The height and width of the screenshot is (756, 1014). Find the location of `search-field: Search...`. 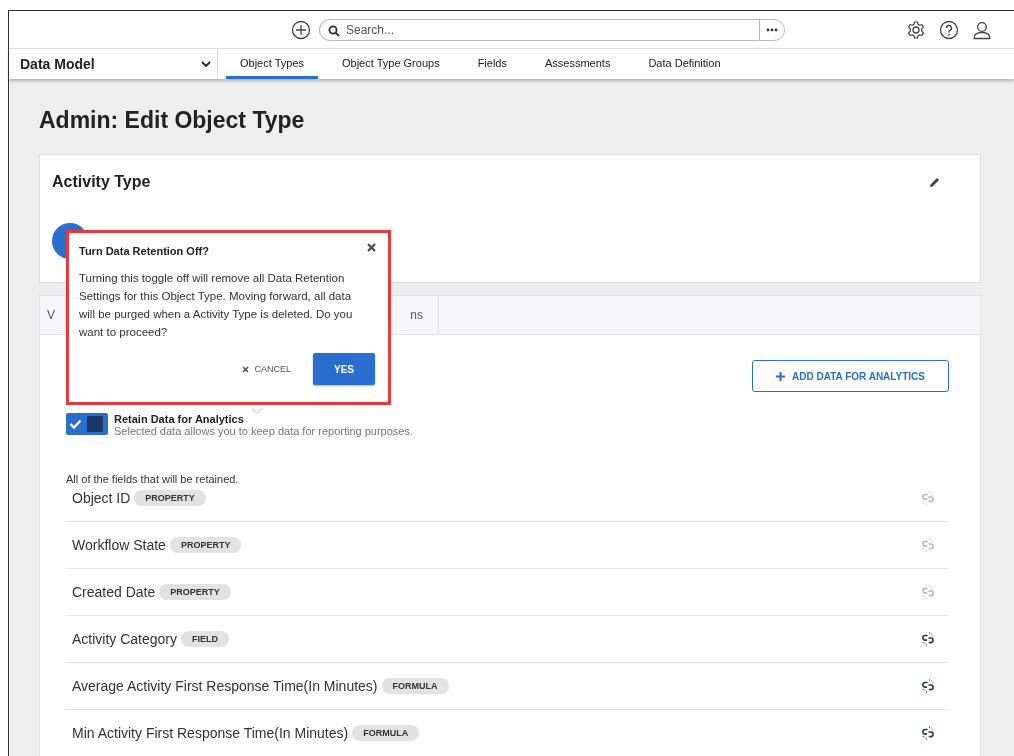

search-field: Search... is located at coordinates (539, 29).